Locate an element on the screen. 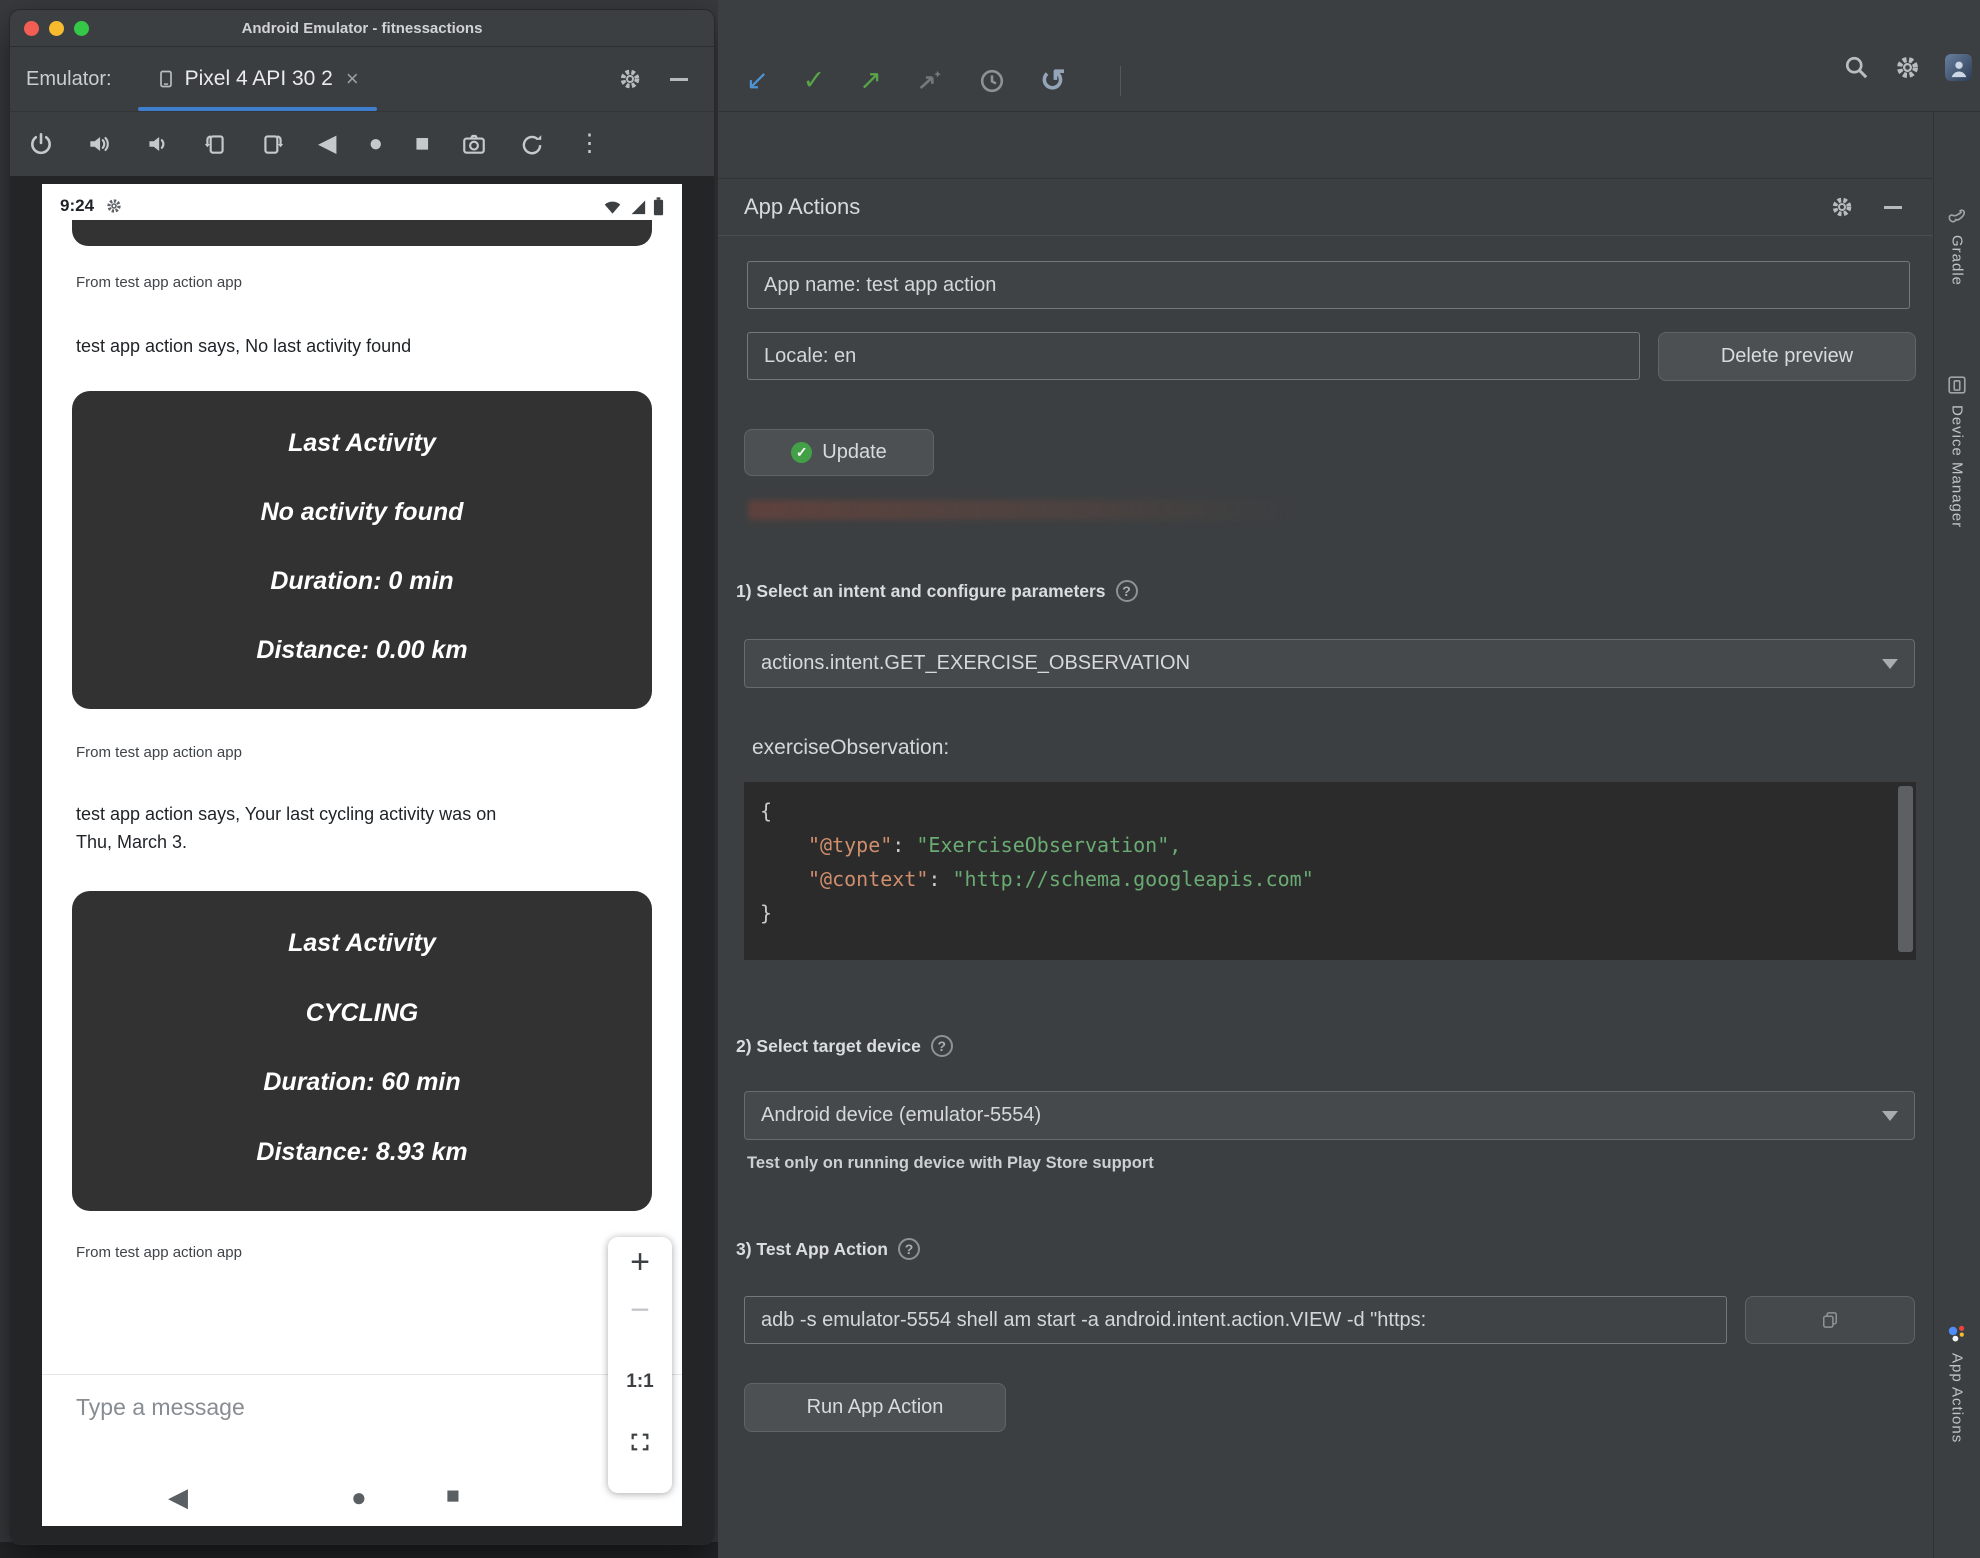  update-button: ✓ Update is located at coordinates (839, 452).